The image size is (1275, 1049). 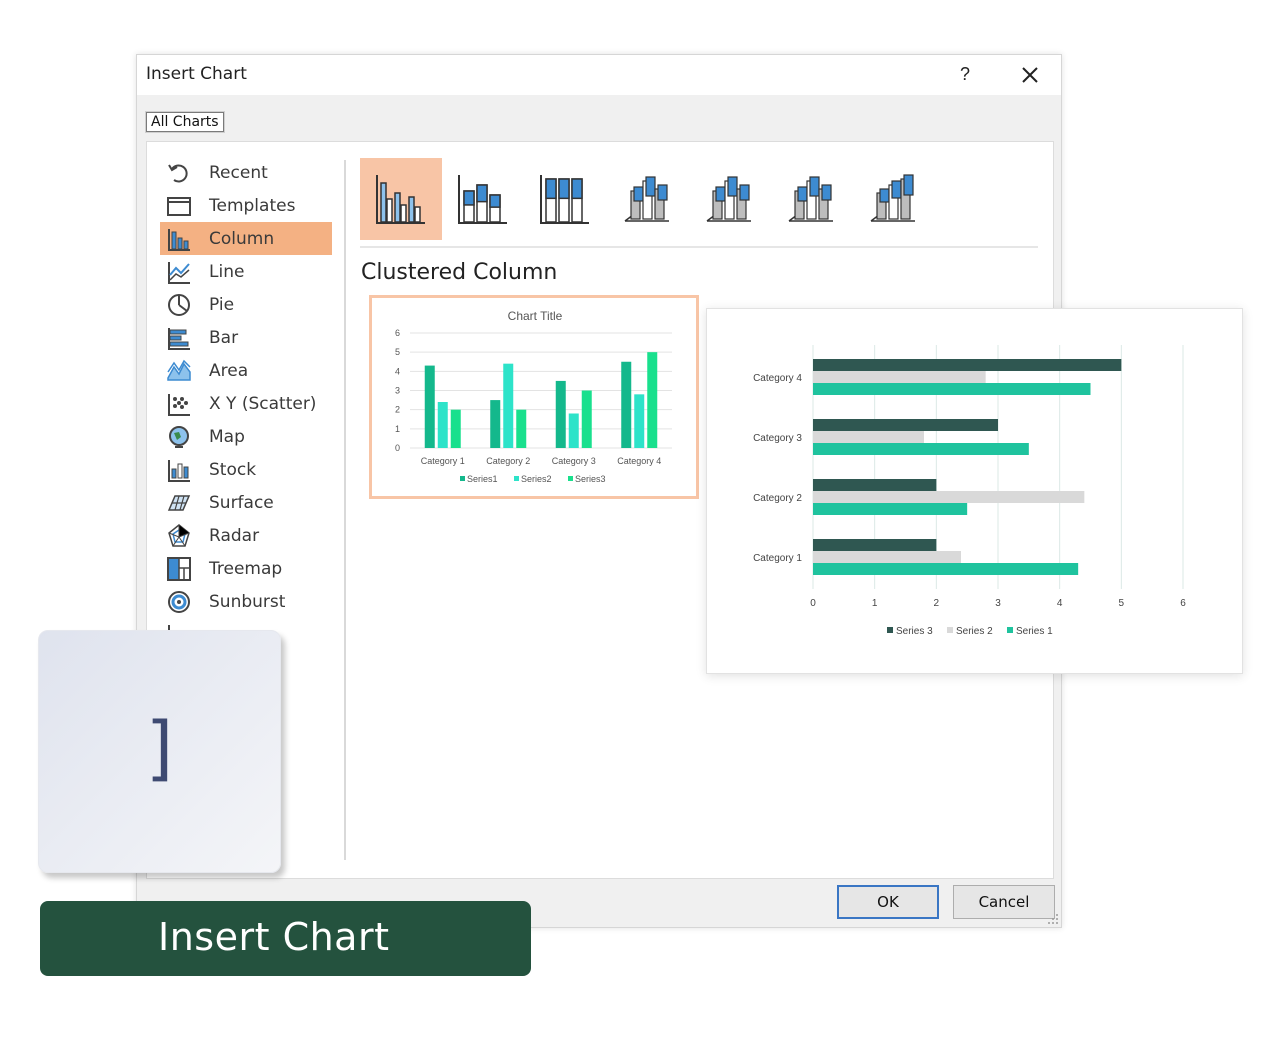 I want to click on preview-y-tick: 2, so click(x=397, y=410).